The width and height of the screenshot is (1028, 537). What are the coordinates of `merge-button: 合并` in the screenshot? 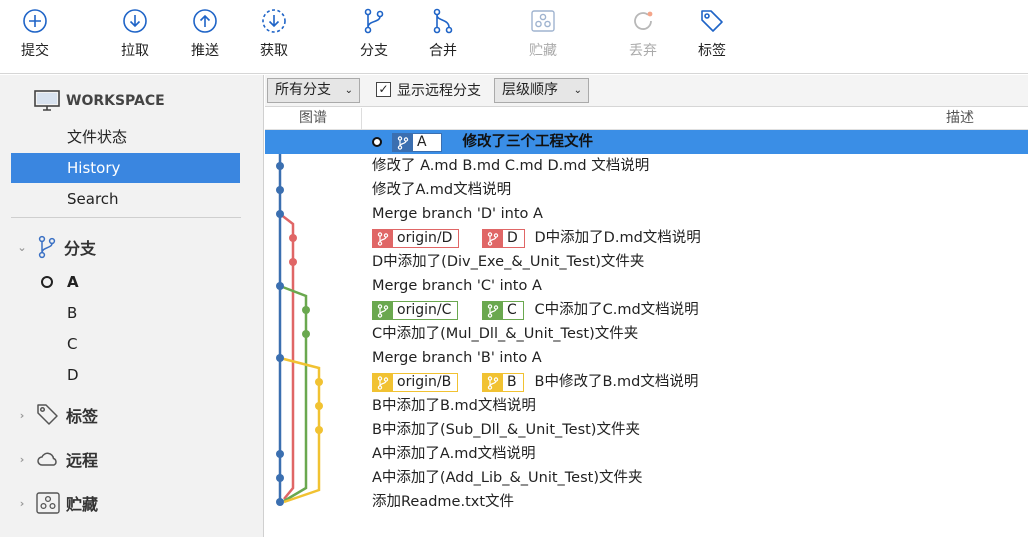 It's located at (443, 38).